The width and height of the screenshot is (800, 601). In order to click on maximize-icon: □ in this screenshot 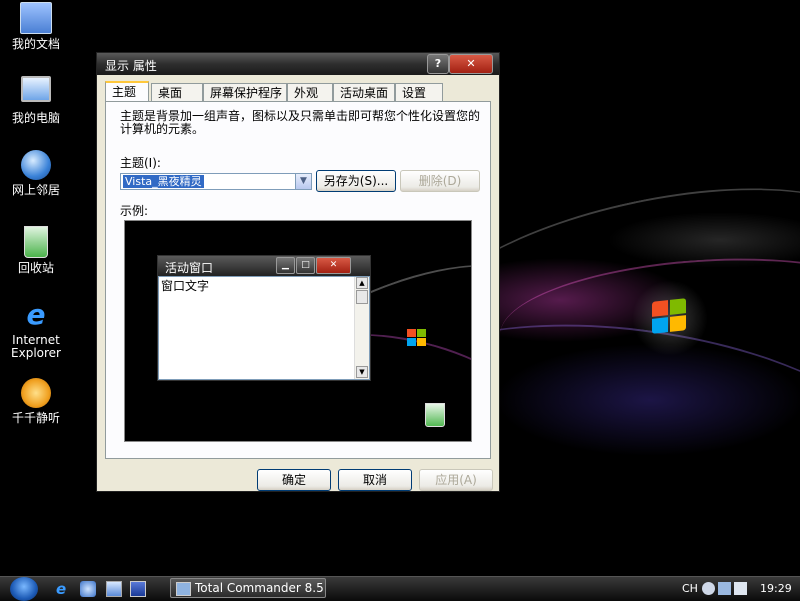, I will do `click(305, 265)`.